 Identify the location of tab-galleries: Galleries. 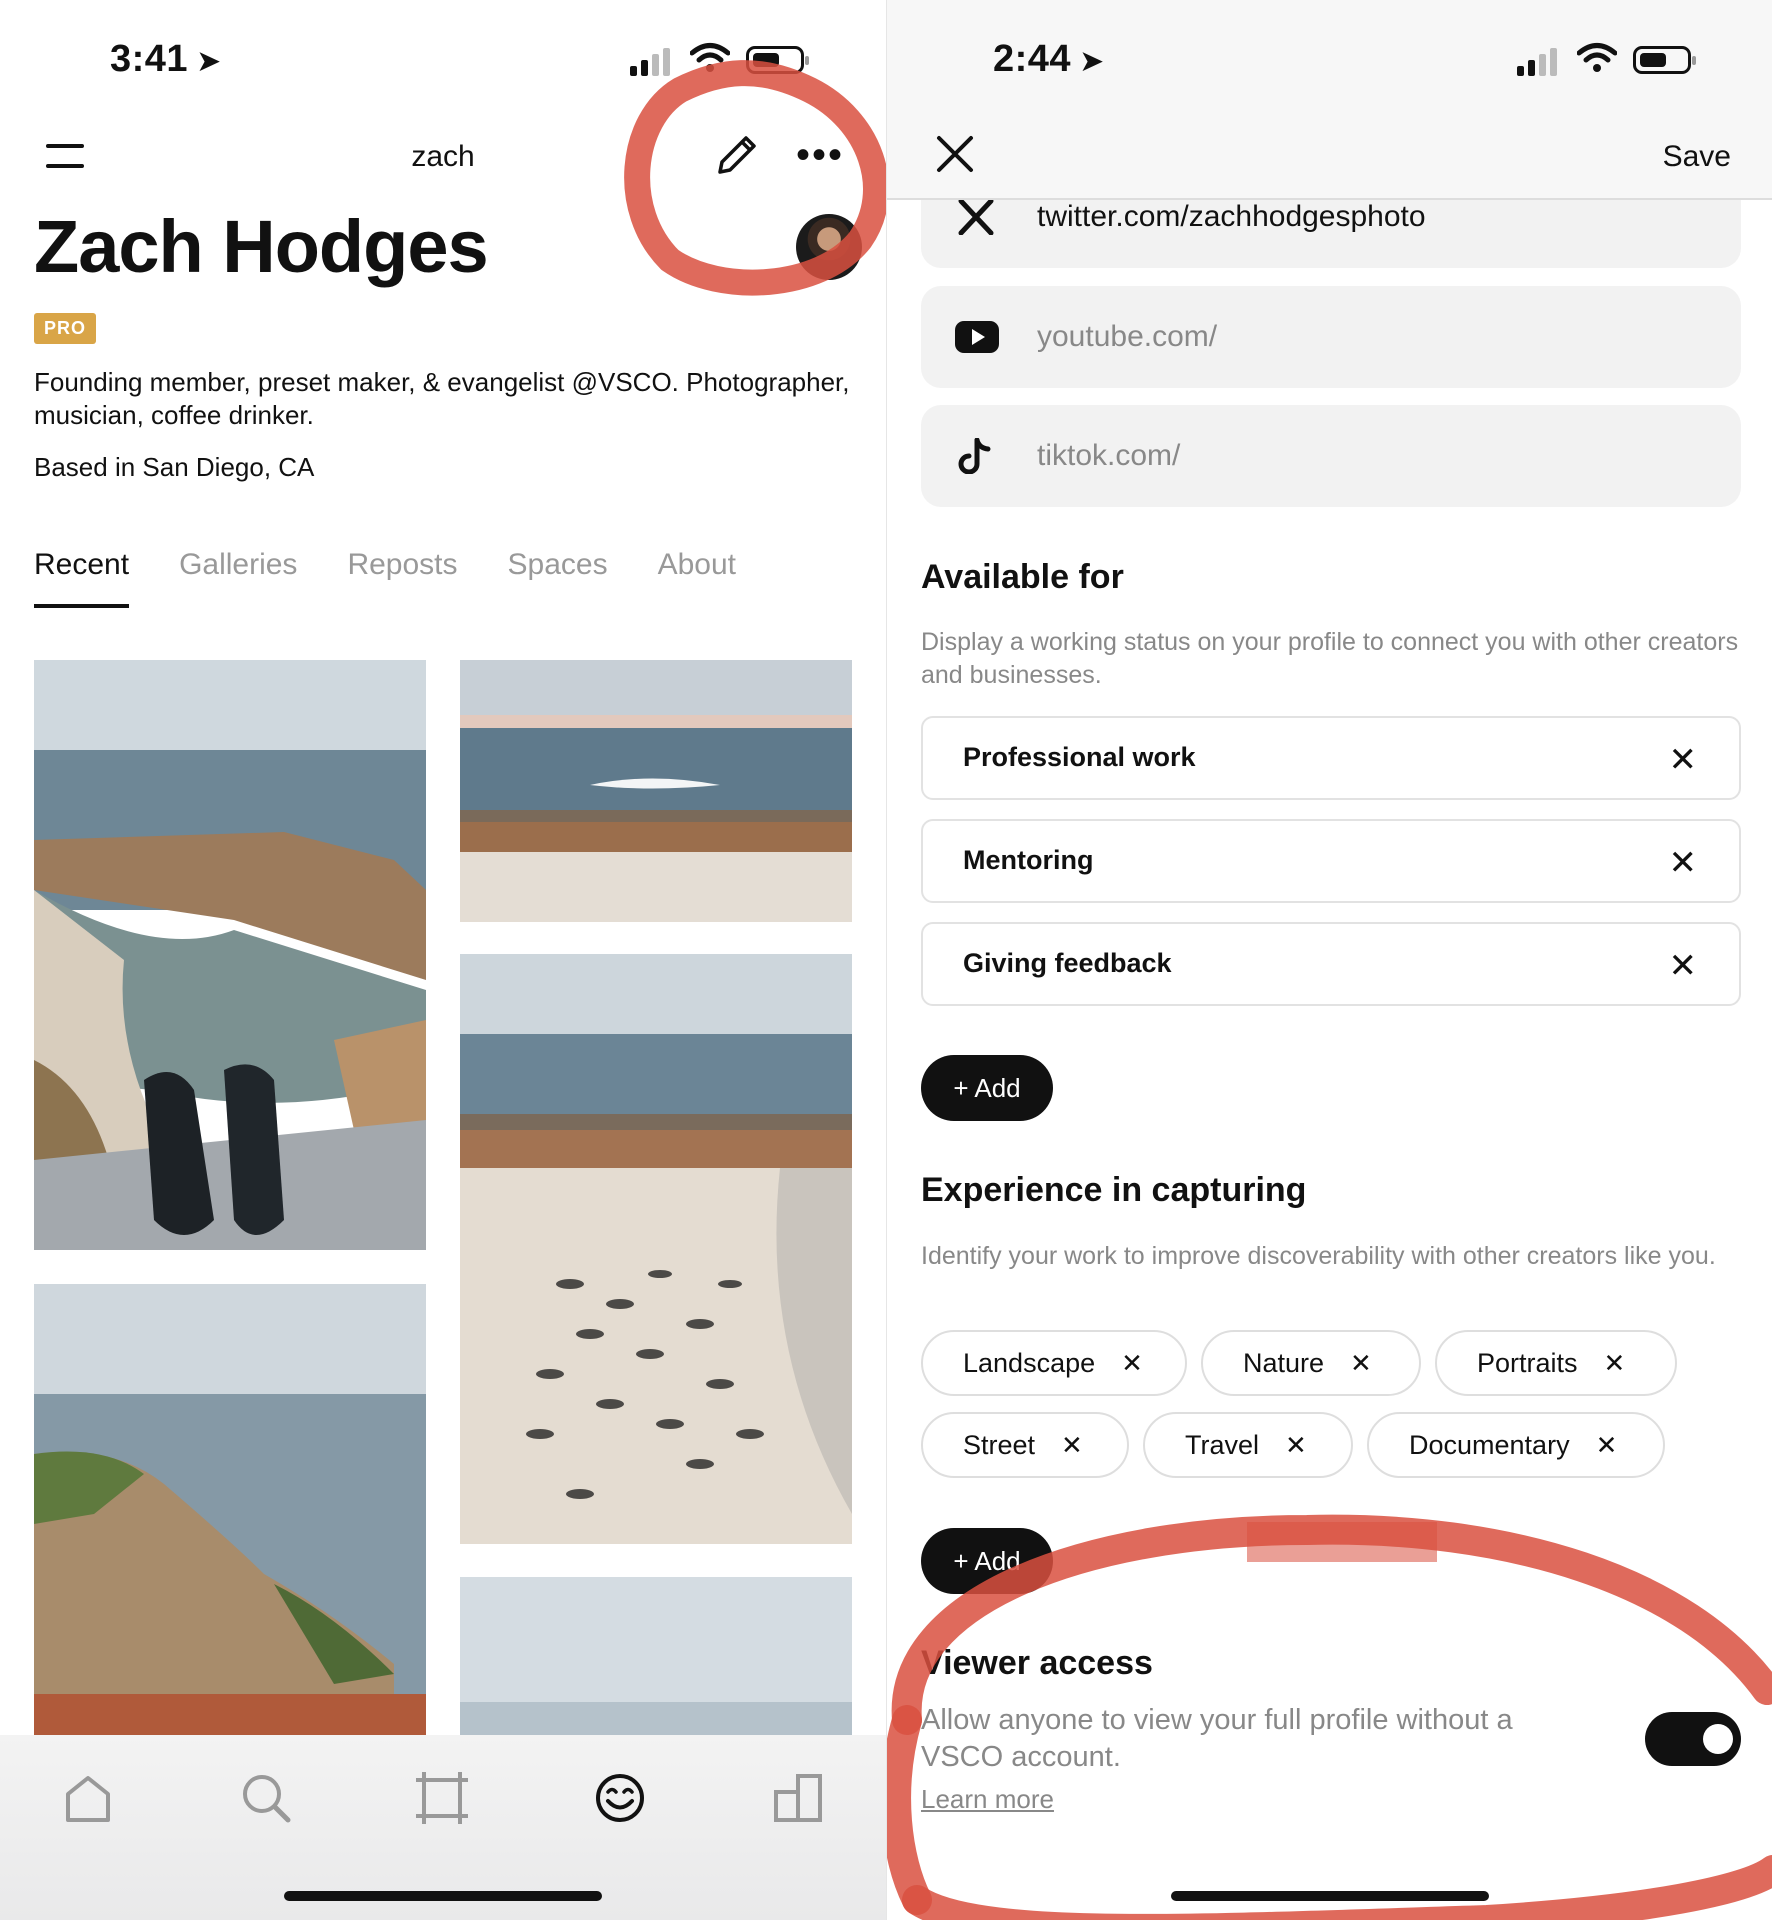
(238, 578).